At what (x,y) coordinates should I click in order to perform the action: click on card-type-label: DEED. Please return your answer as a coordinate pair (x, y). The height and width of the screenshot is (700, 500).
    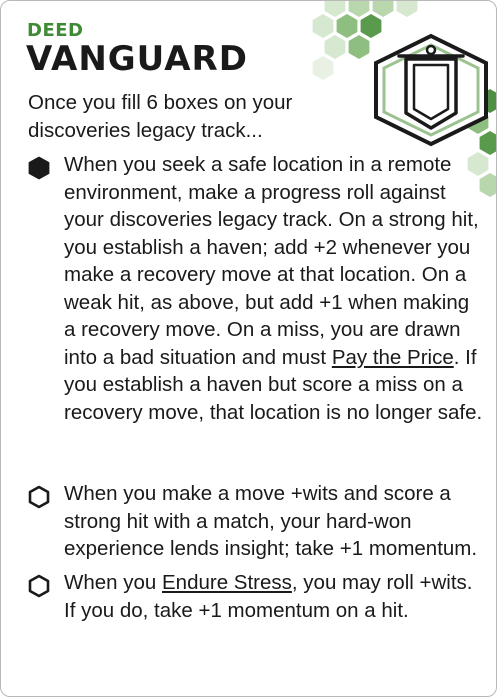
    Looking at the image, I should click on (55, 30).